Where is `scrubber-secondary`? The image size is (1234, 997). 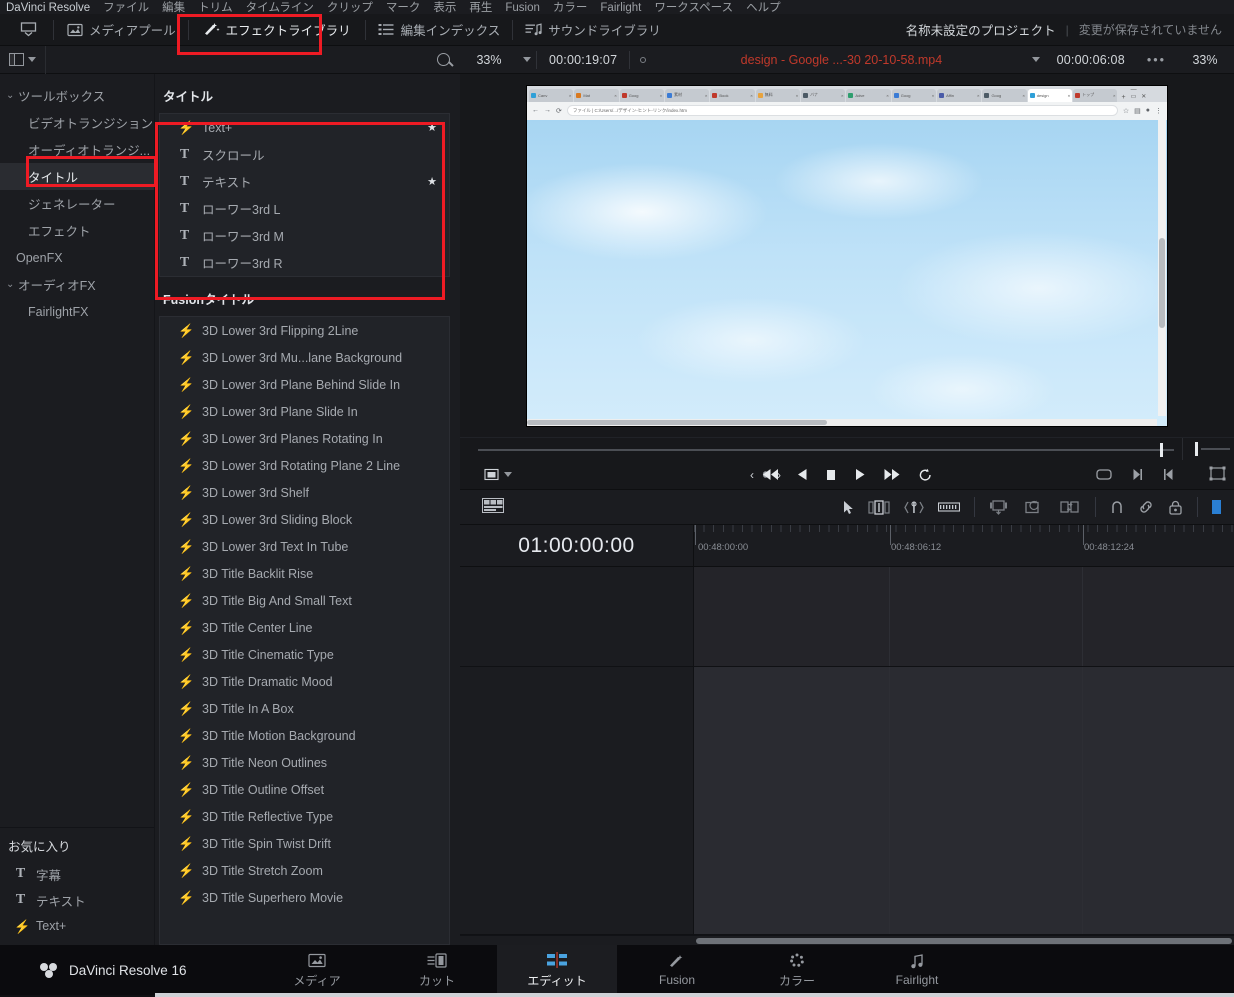
scrubber-secondary is located at coordinates (1208, 449).